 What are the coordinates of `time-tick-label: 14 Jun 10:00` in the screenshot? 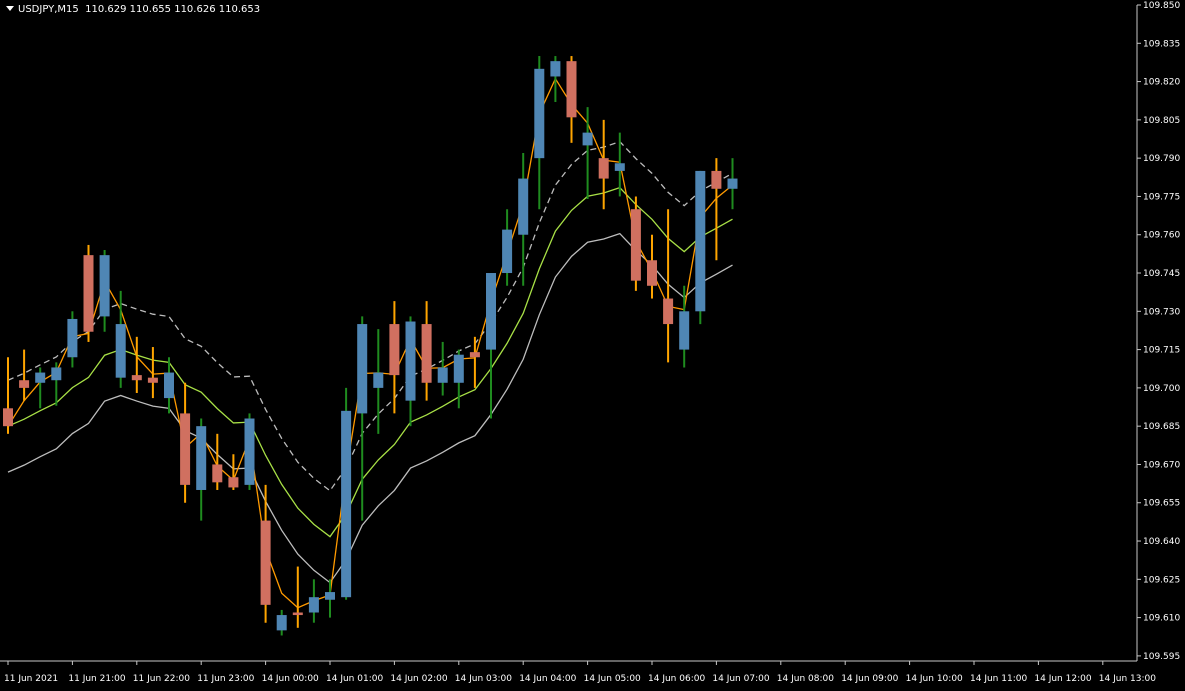 It's located at (934, 679).